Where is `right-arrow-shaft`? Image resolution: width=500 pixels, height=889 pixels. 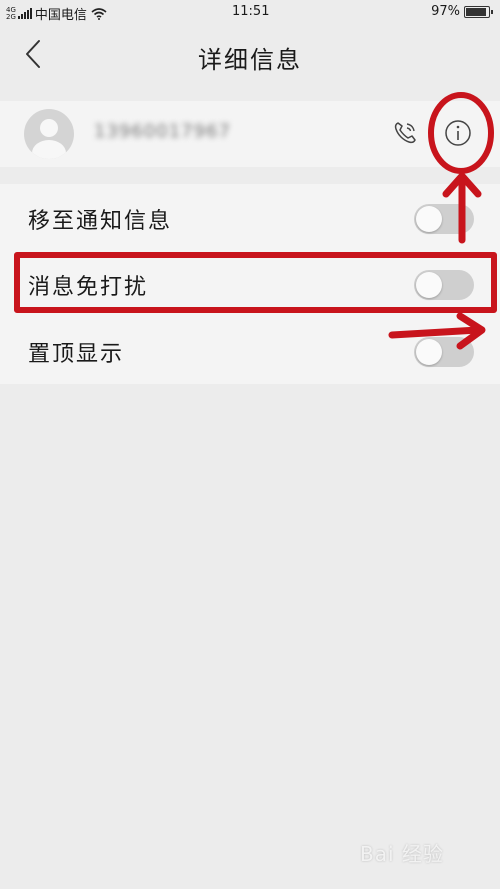 right-arrow-shaft is located at coordinates (435, 332).